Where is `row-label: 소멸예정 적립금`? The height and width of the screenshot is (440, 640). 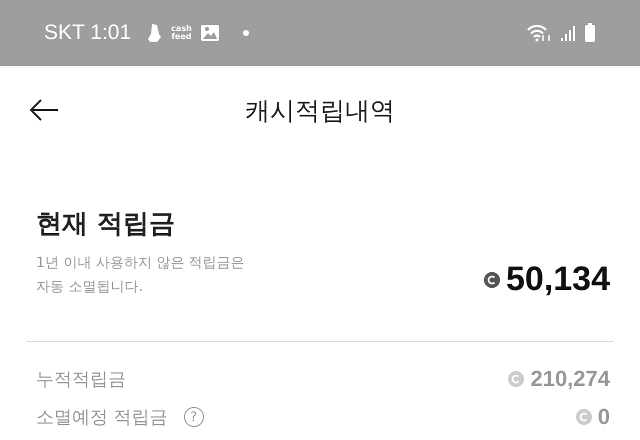 row-label: 소멸예정 적립금 is located at coordinates (102, 417).